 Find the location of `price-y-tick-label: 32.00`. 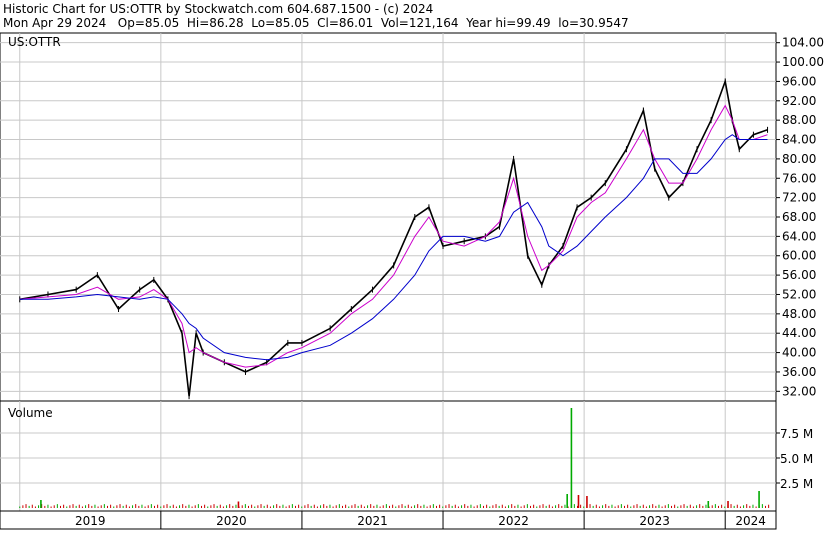

price-y-tick-label: 32.00 is located at coordinates (799, 391).